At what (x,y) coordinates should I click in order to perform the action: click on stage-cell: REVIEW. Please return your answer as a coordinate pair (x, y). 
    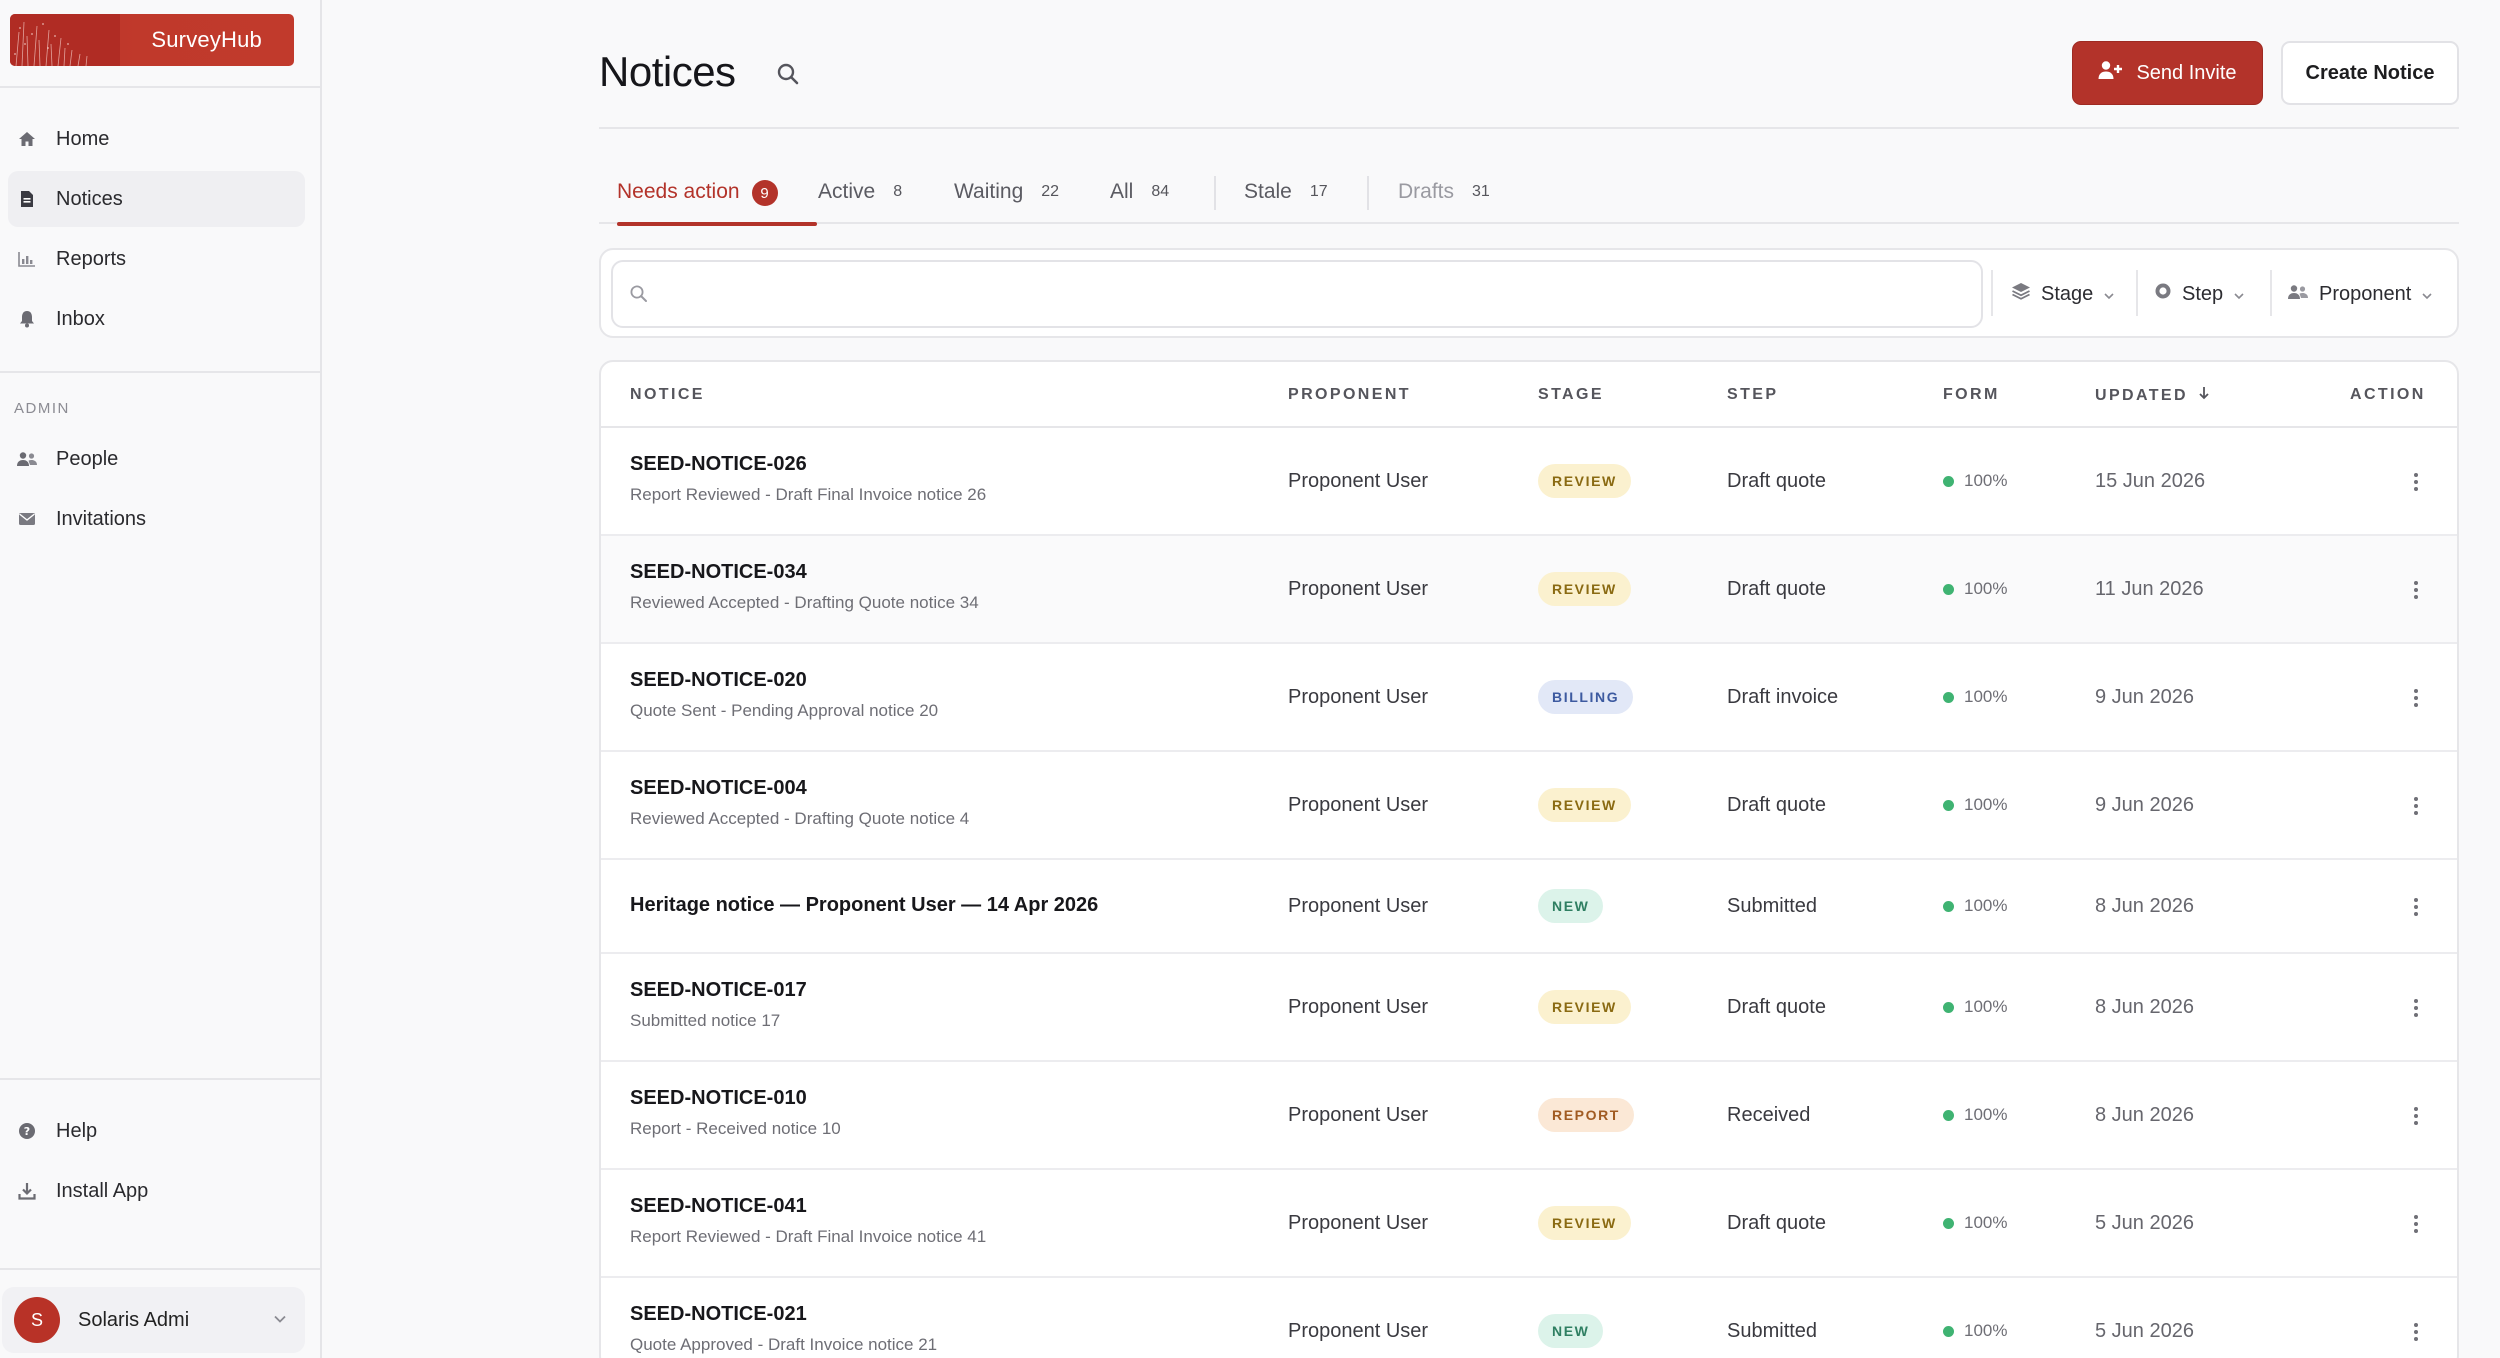
    Looking at the image, I should click on (1584, 1223).